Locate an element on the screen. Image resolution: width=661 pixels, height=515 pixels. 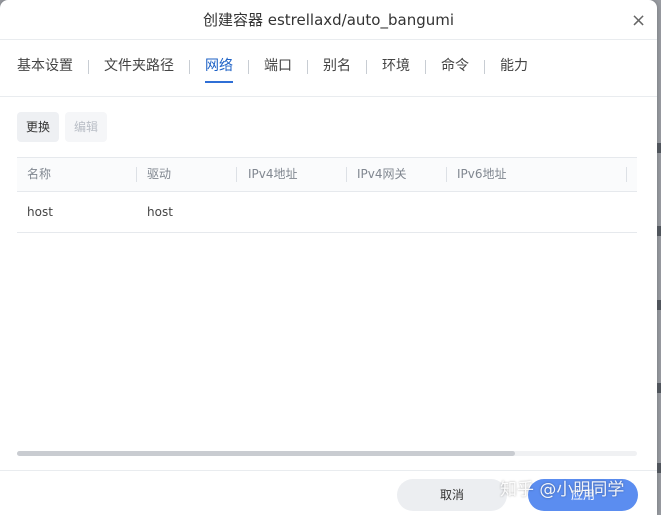
table-row: host host is located at coordinates (327, 212).